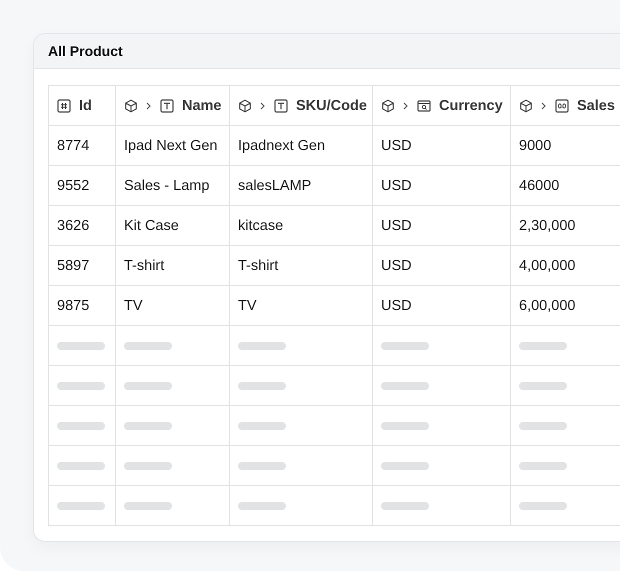 The width and height of the screenshot is (620, 571). Describe the element at coordinates (82, 226) in the screenshot. I see `table-cell: 3626` at that location.